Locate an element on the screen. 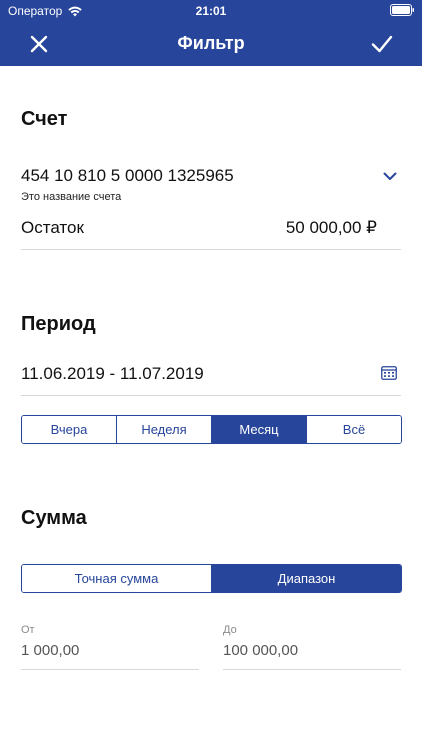 Image resolution: width=422 pixels, height=750 pixels. period-divider is located at coordinates (211, 395).